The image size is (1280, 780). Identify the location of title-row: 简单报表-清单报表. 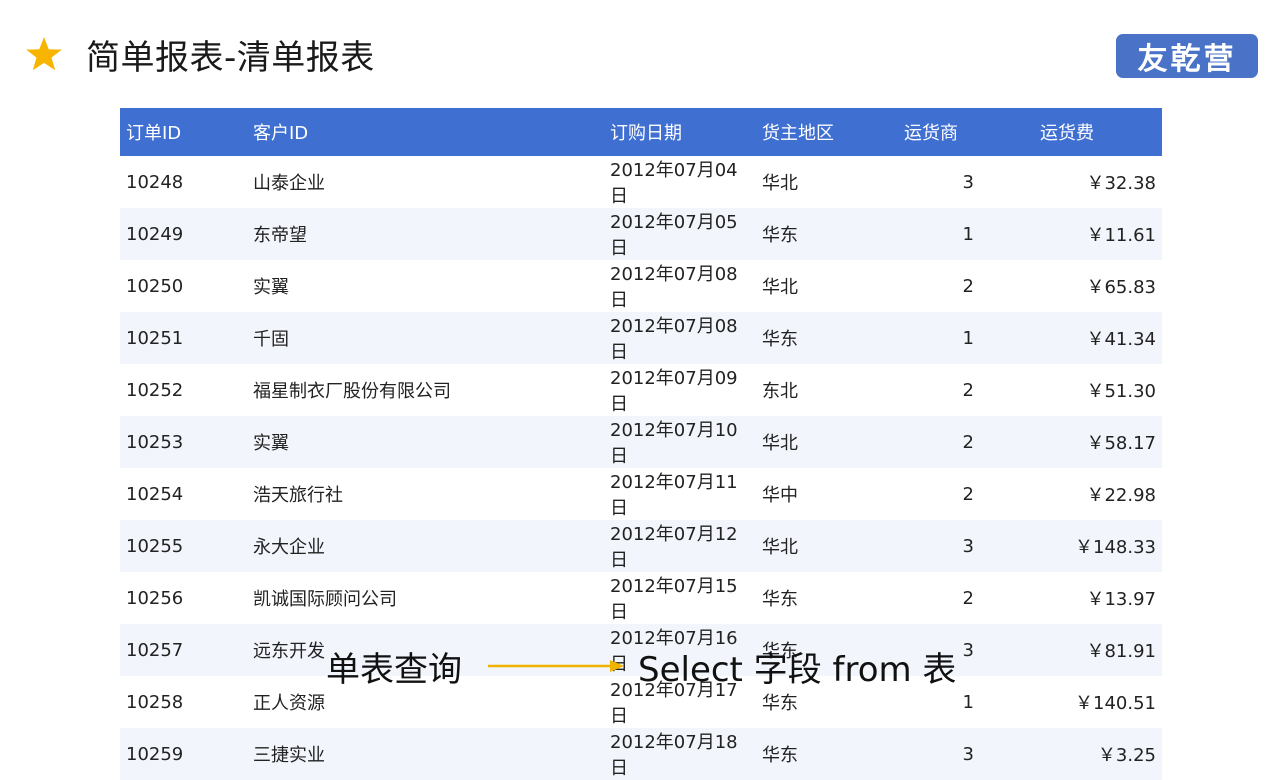
(199, 54).